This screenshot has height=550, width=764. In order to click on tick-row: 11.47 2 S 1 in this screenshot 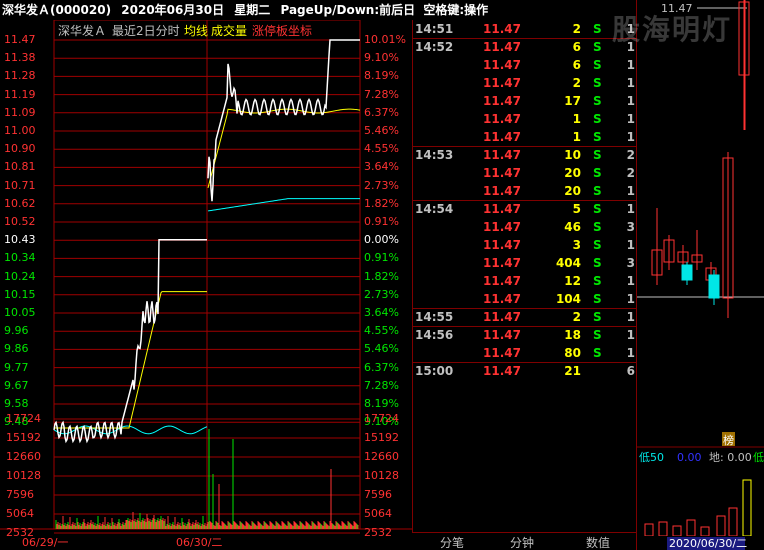, I will do `click(525, 83)`.